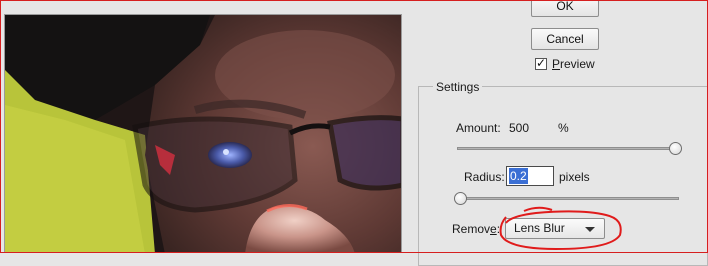 The width and height of the screenshot is (708, 266). What do you see at coordinates (476, 229) in the screenshot?
I see `remove-label: Remove:` at bounding box center [476, 229].